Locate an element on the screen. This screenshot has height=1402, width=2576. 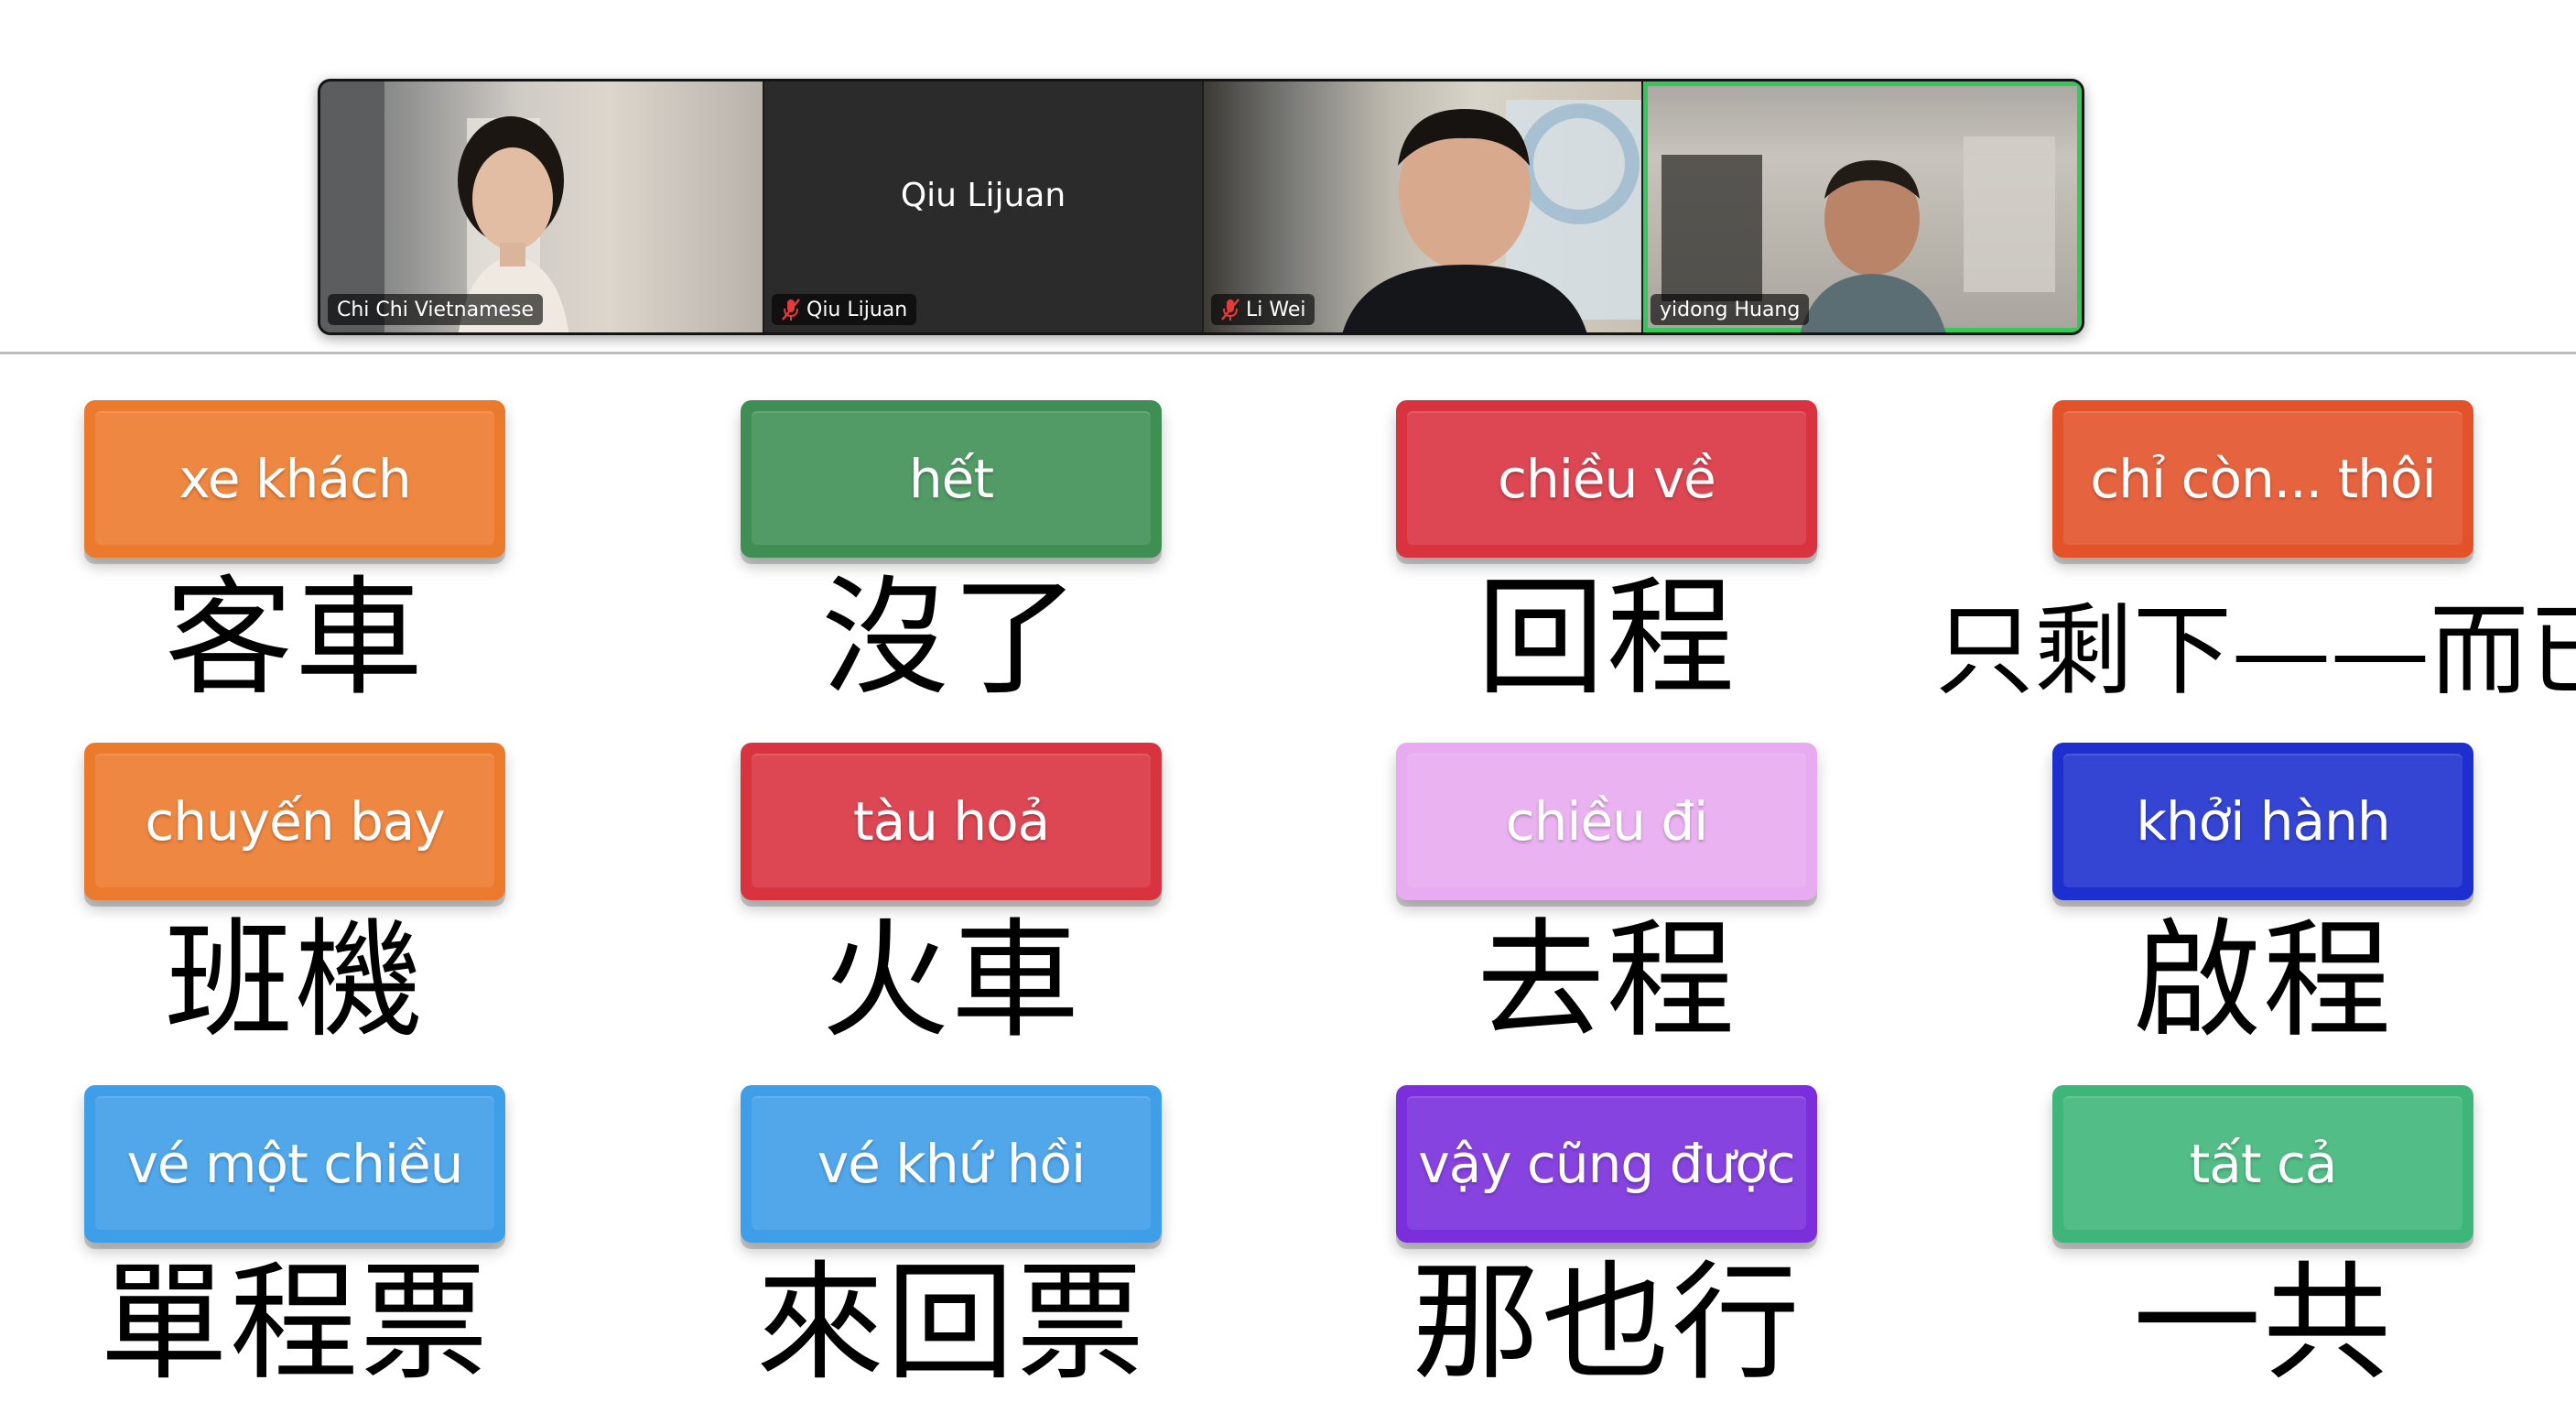
flashcard-vietnamese-button: vậy cũng được is located at coordinates (1607, 1164).